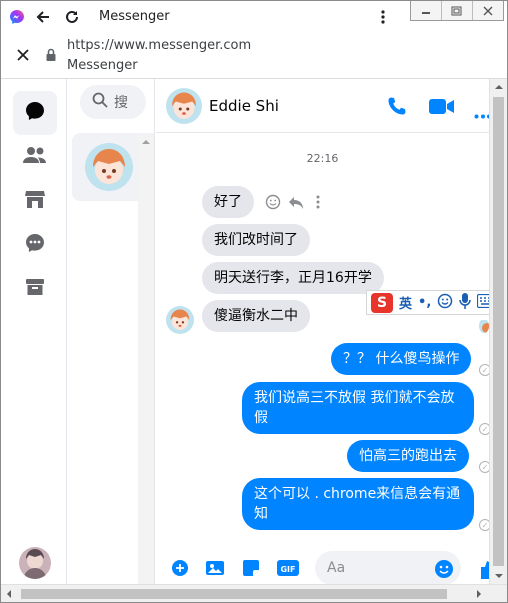 The width and height of the screenshot is (508, 603). I want to click on svg-text: GIF, so click(287, 569).